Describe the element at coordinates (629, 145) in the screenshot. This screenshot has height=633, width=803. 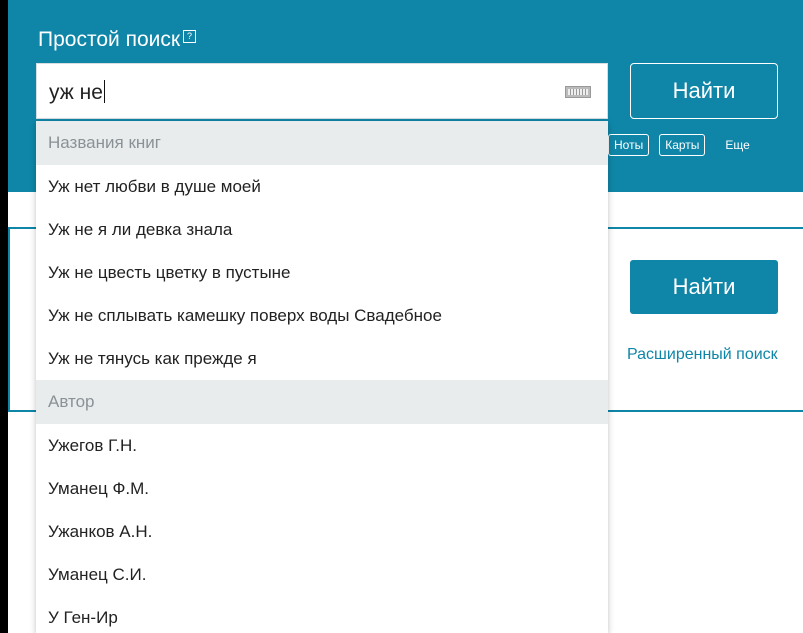
I see `tab-notes: Ноты` at that location.